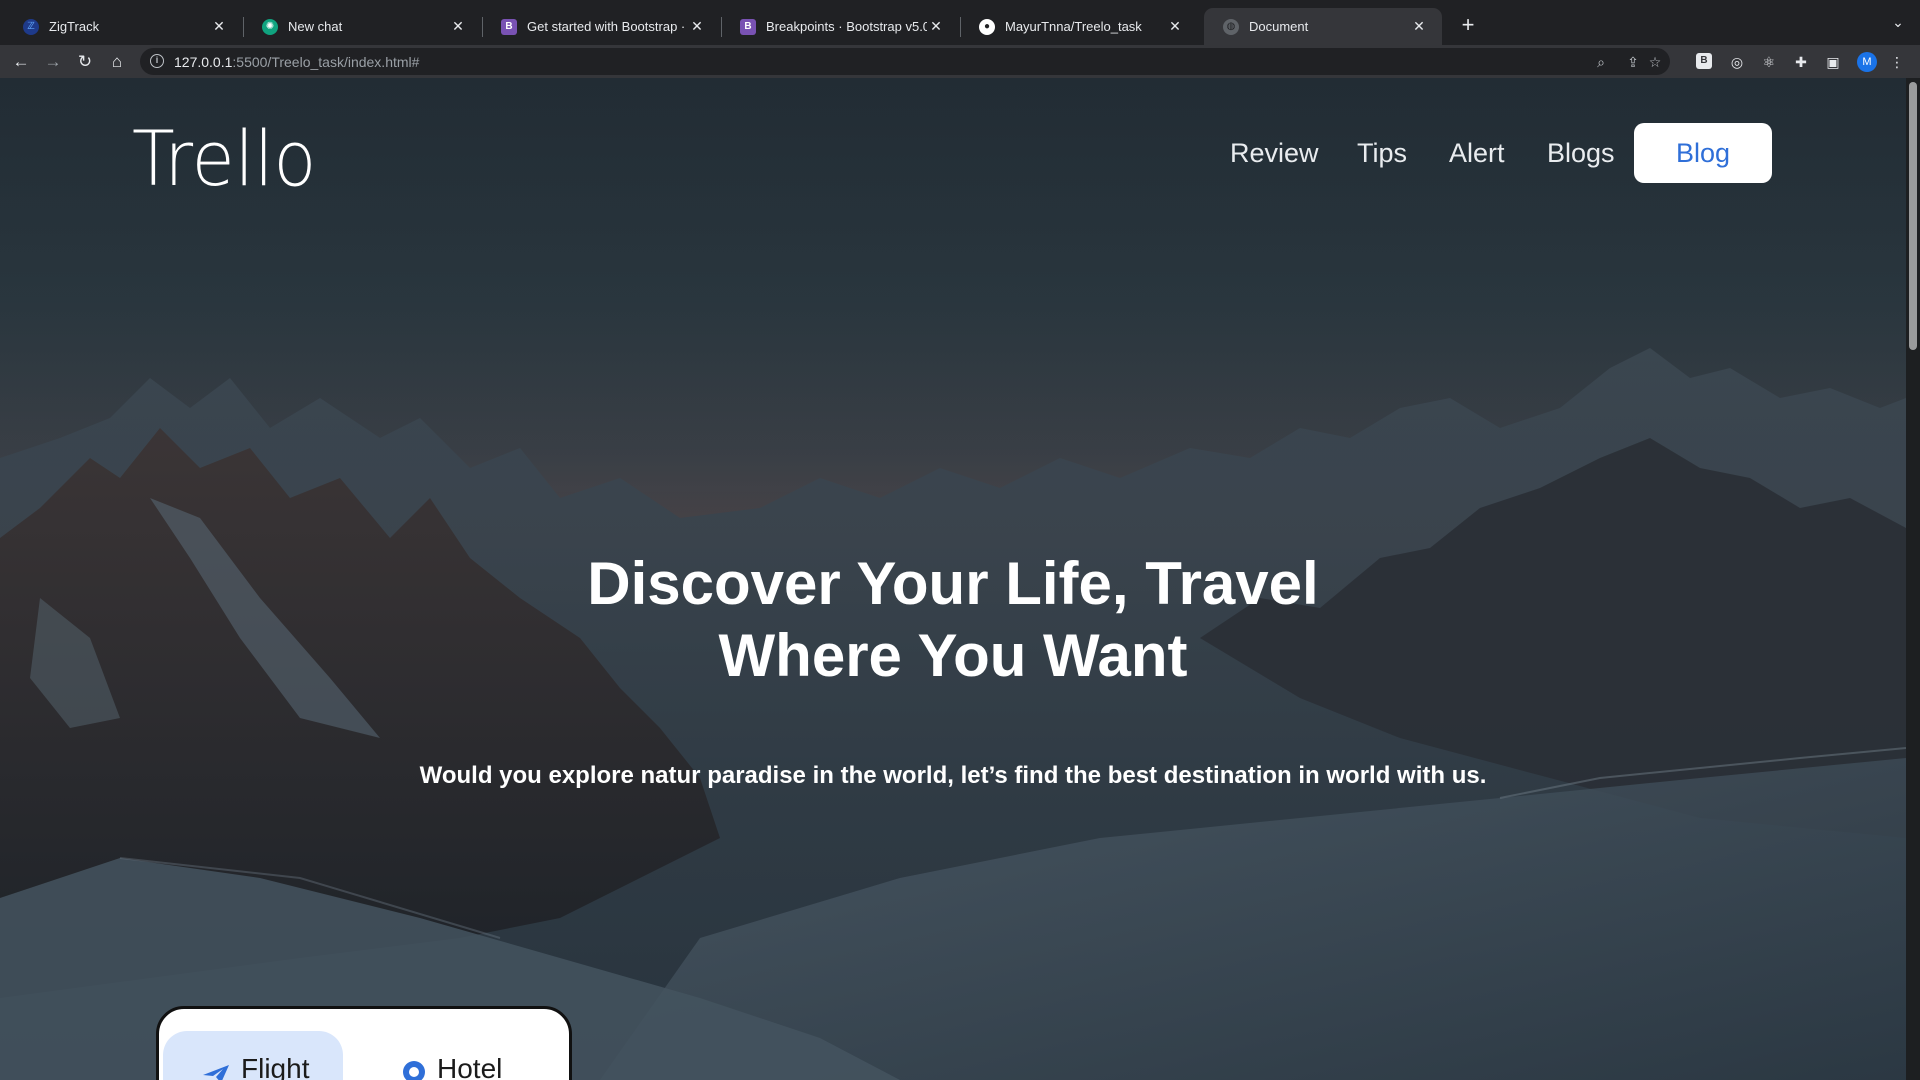 This screenshot has width=1920, height=1080. Describe the element at coordinates (1898, 24) in the screenshot. I see `tab-search-chevron-icon: ⌄` at that location.